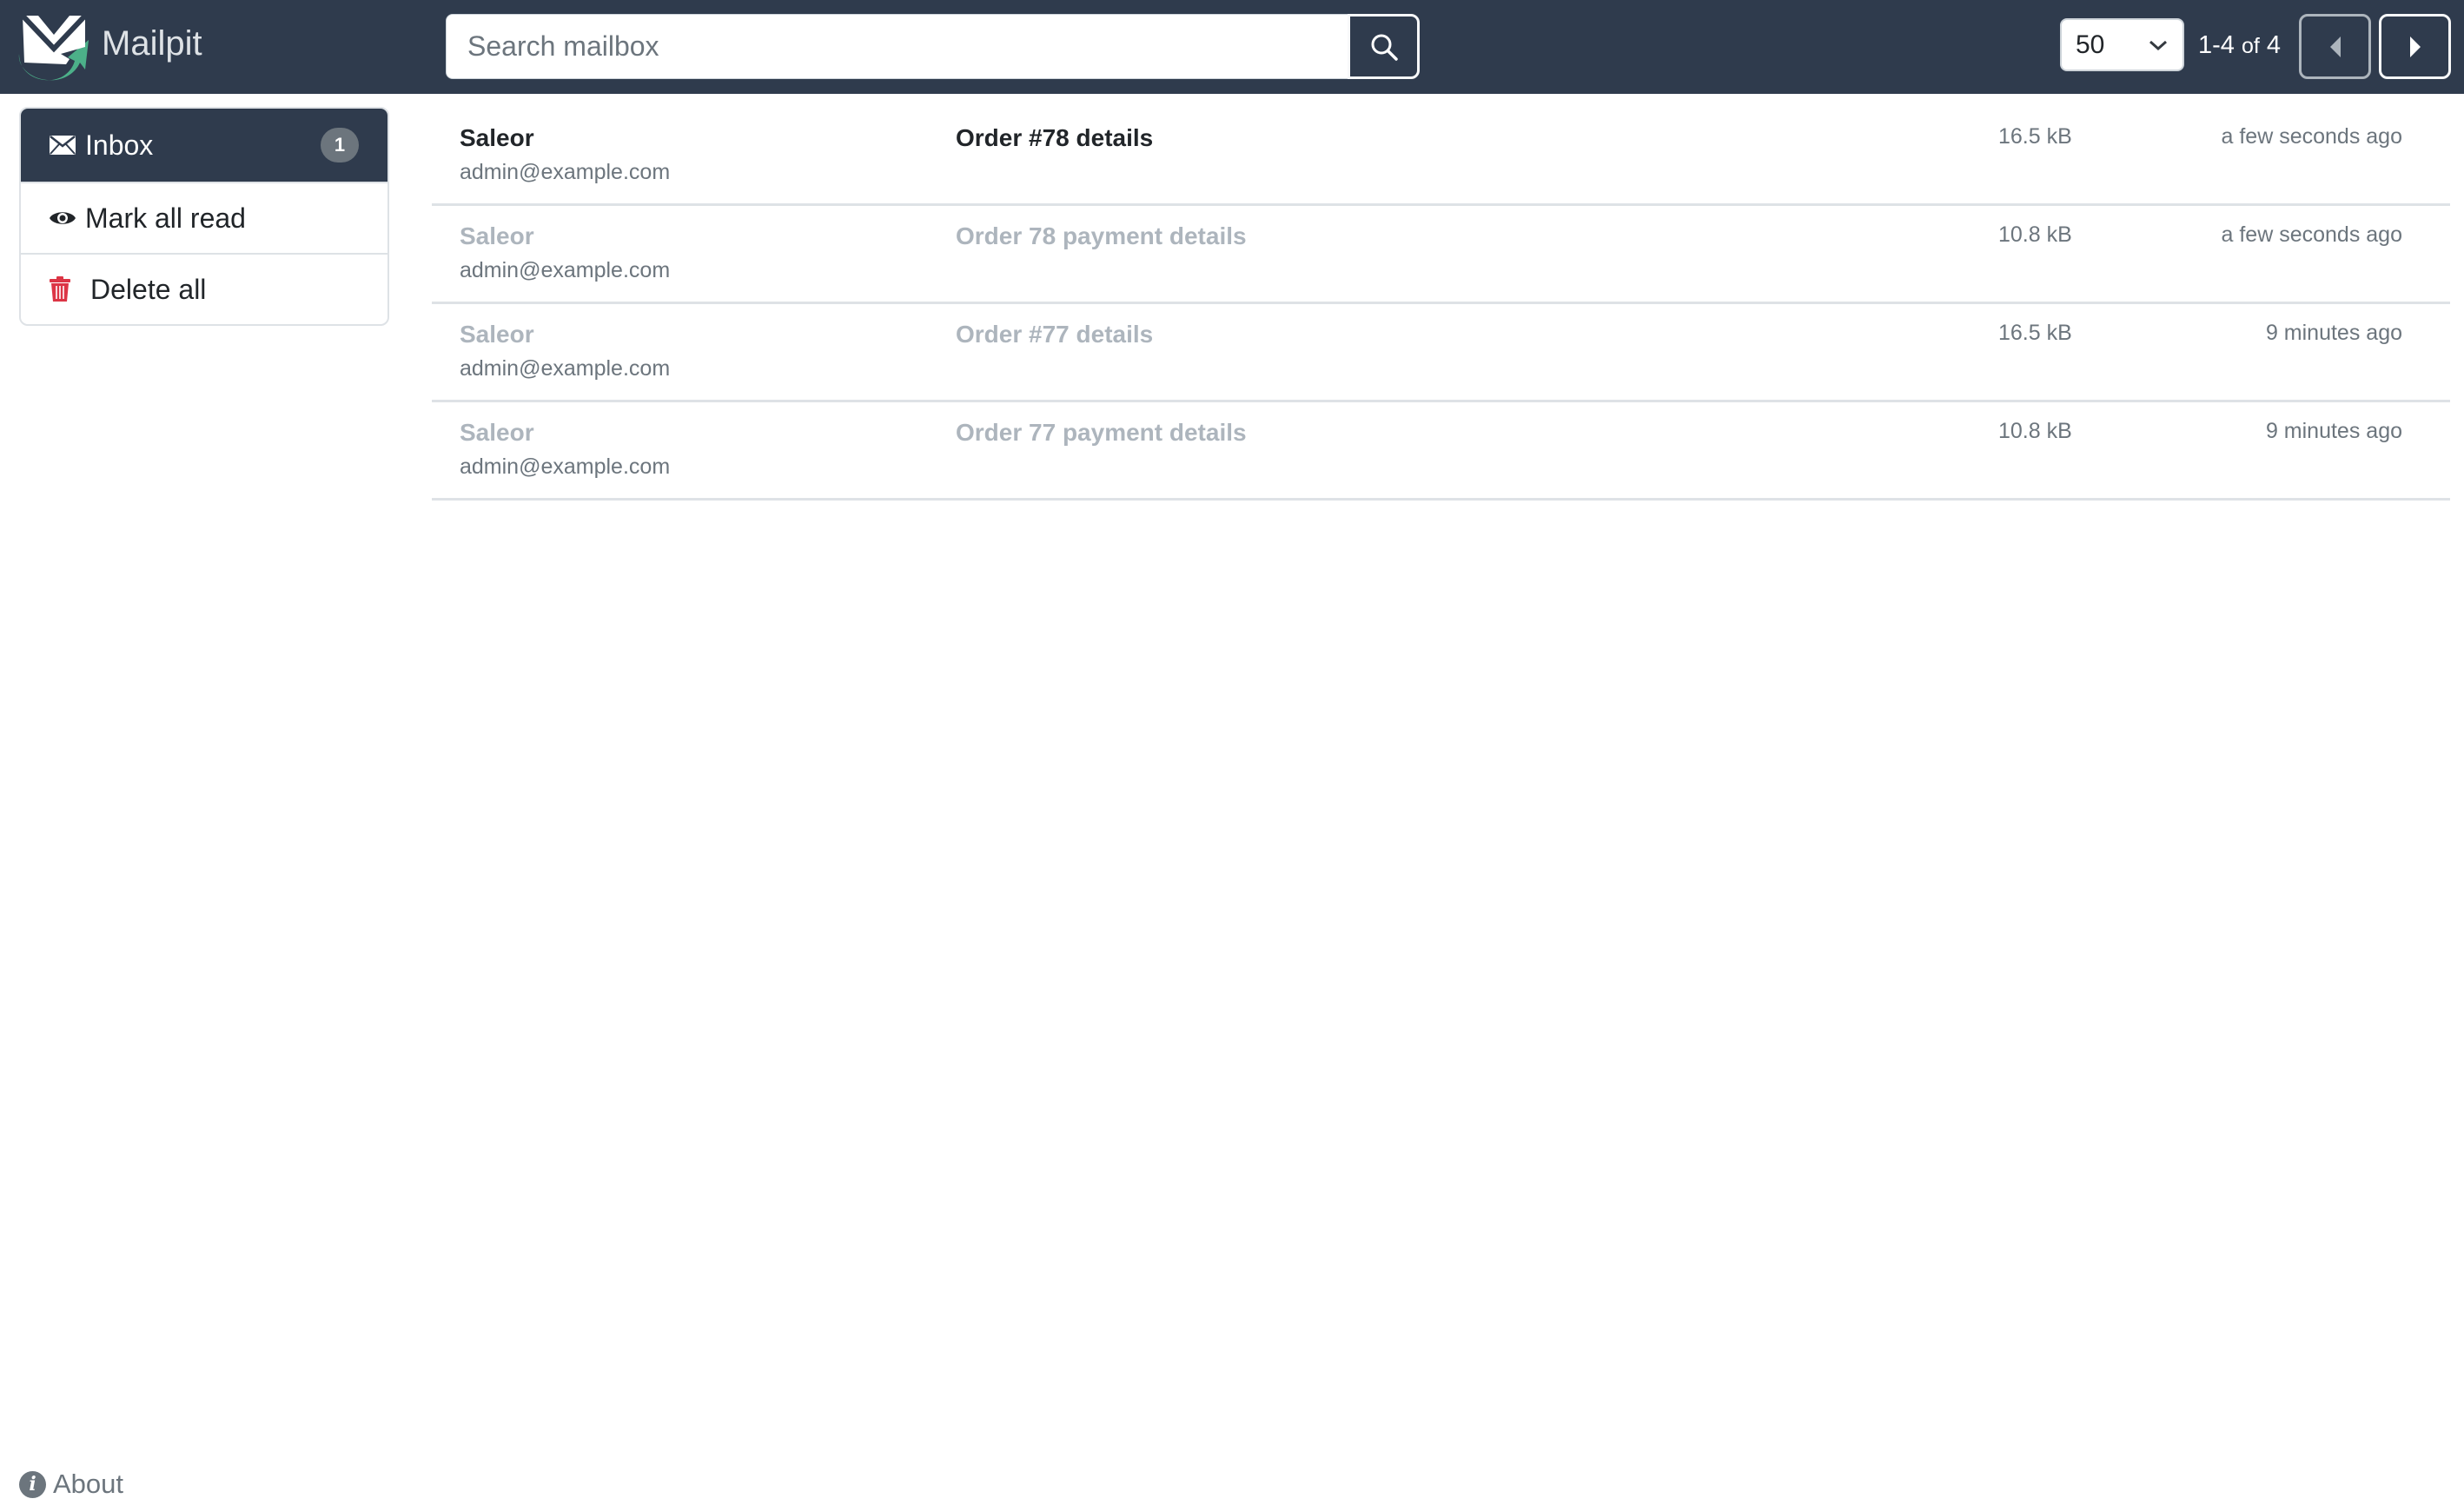 Image resolution: width=2464 pixels, height=1512 pixels. What do you see at coordinates (64, 289) in the screenshot?
I see `trash-icon` at bounding box center [64, 289].